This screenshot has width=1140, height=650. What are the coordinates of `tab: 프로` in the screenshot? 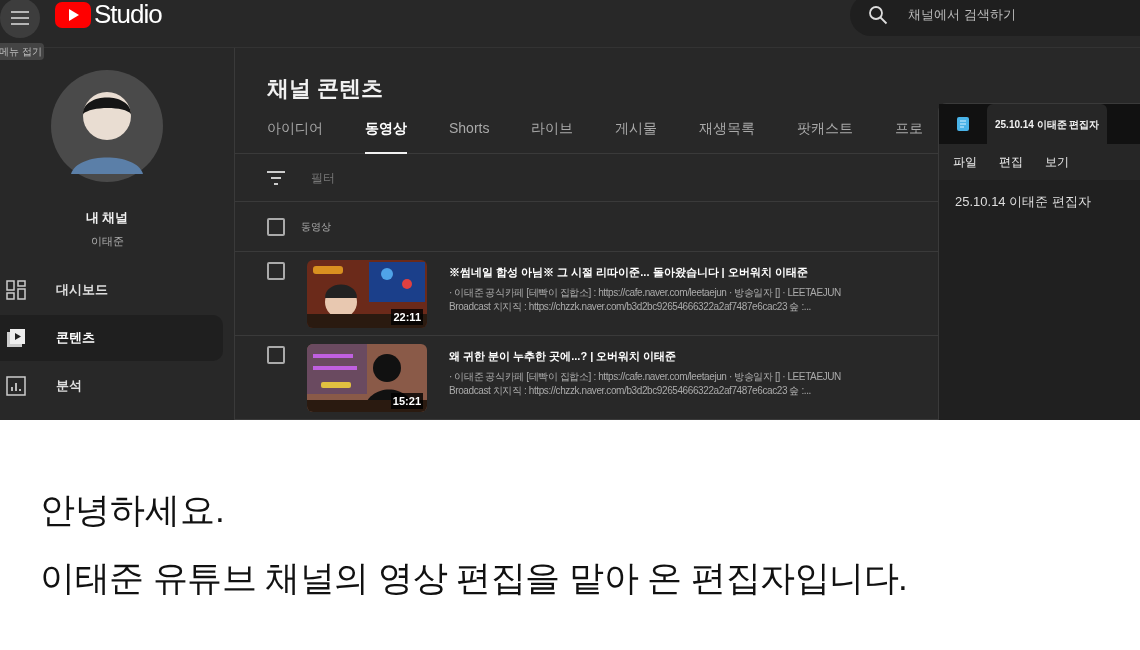 It's located at (909, 136).